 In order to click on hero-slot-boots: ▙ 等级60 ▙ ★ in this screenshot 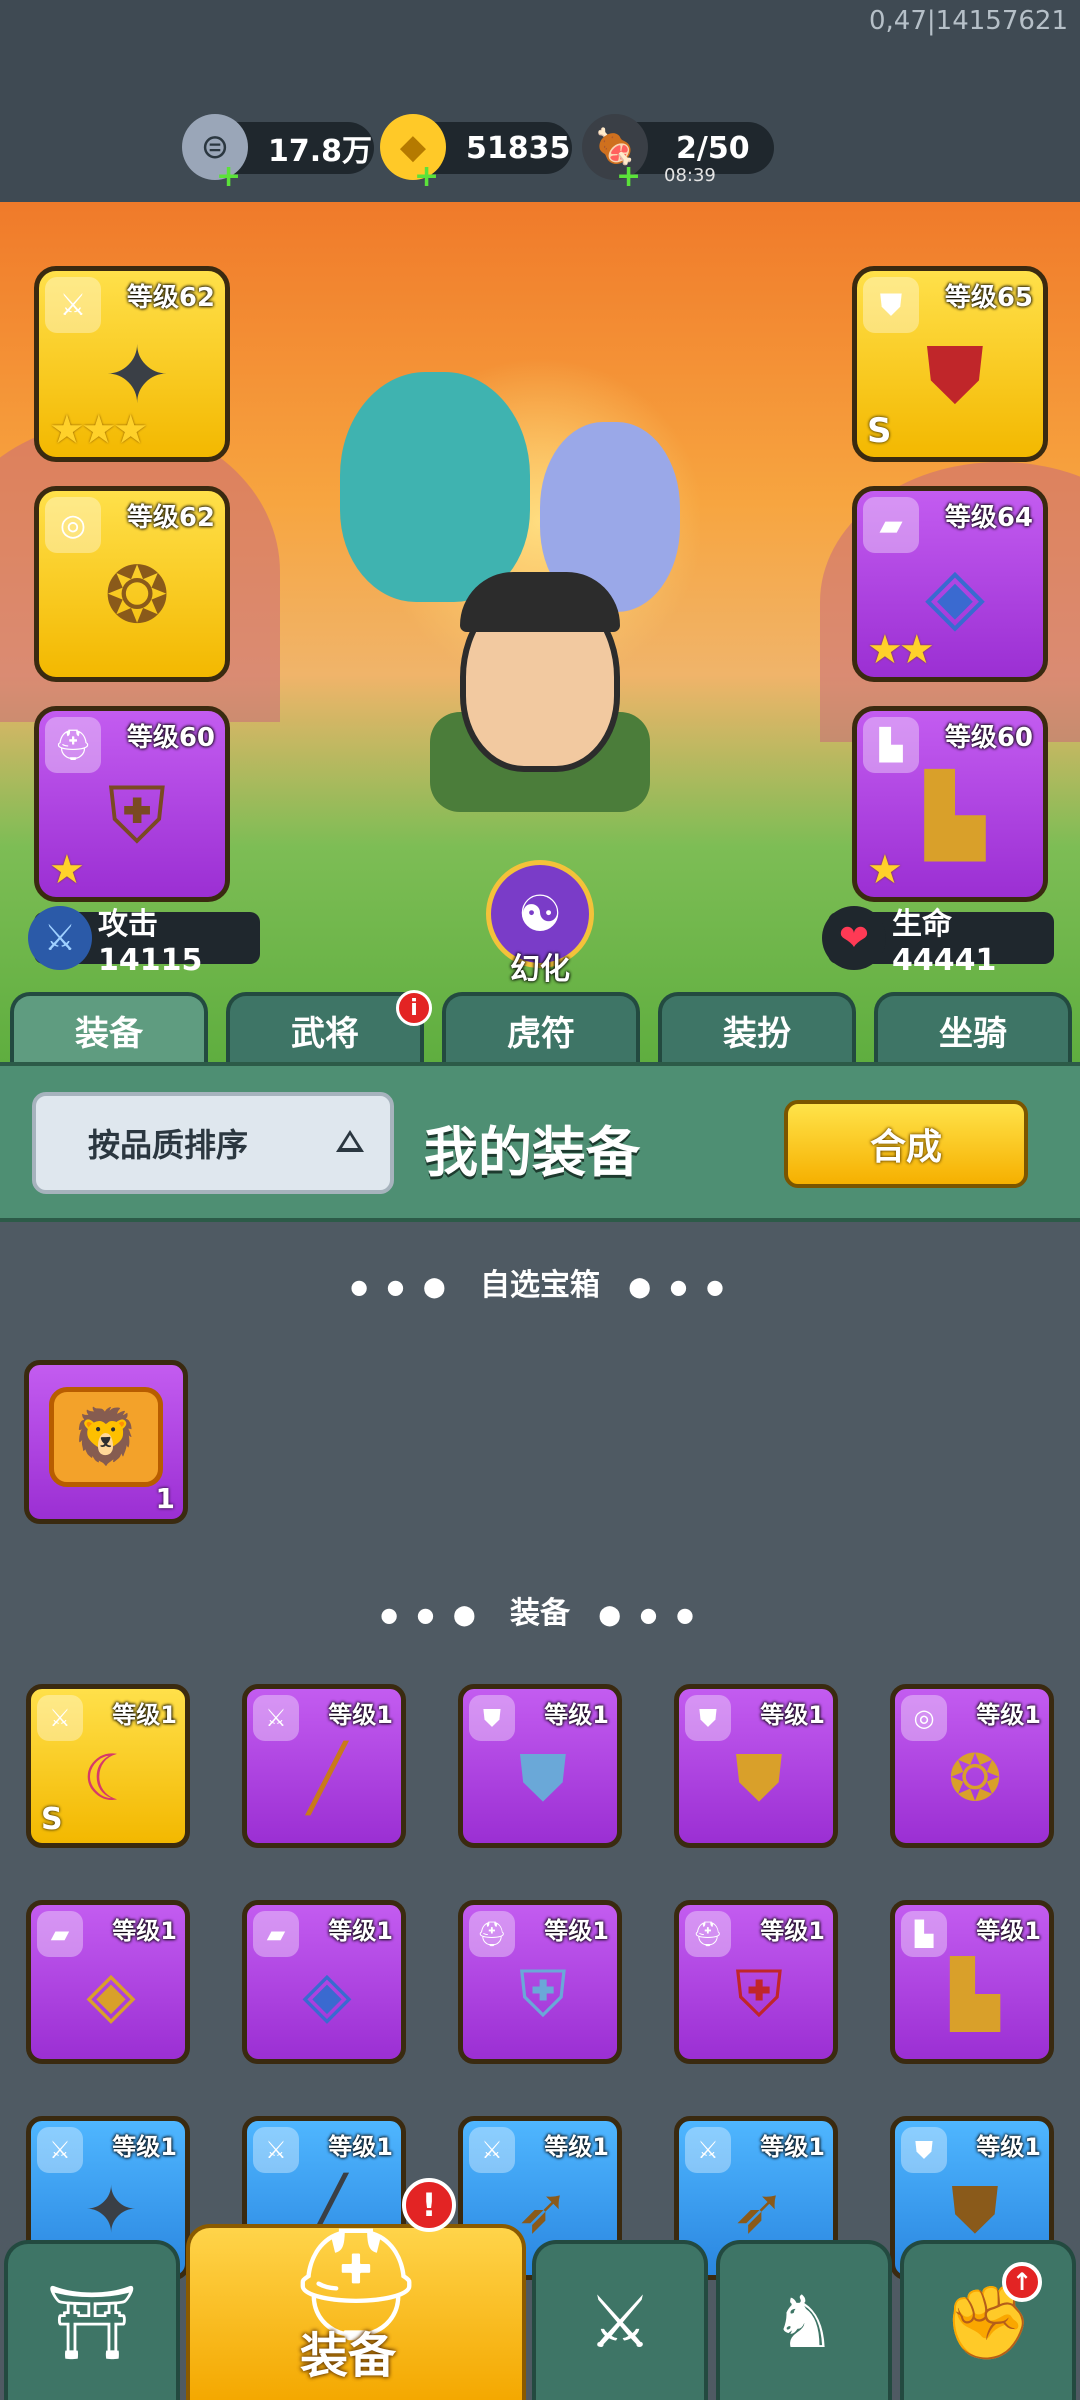, I will do `click(950, 804)`.